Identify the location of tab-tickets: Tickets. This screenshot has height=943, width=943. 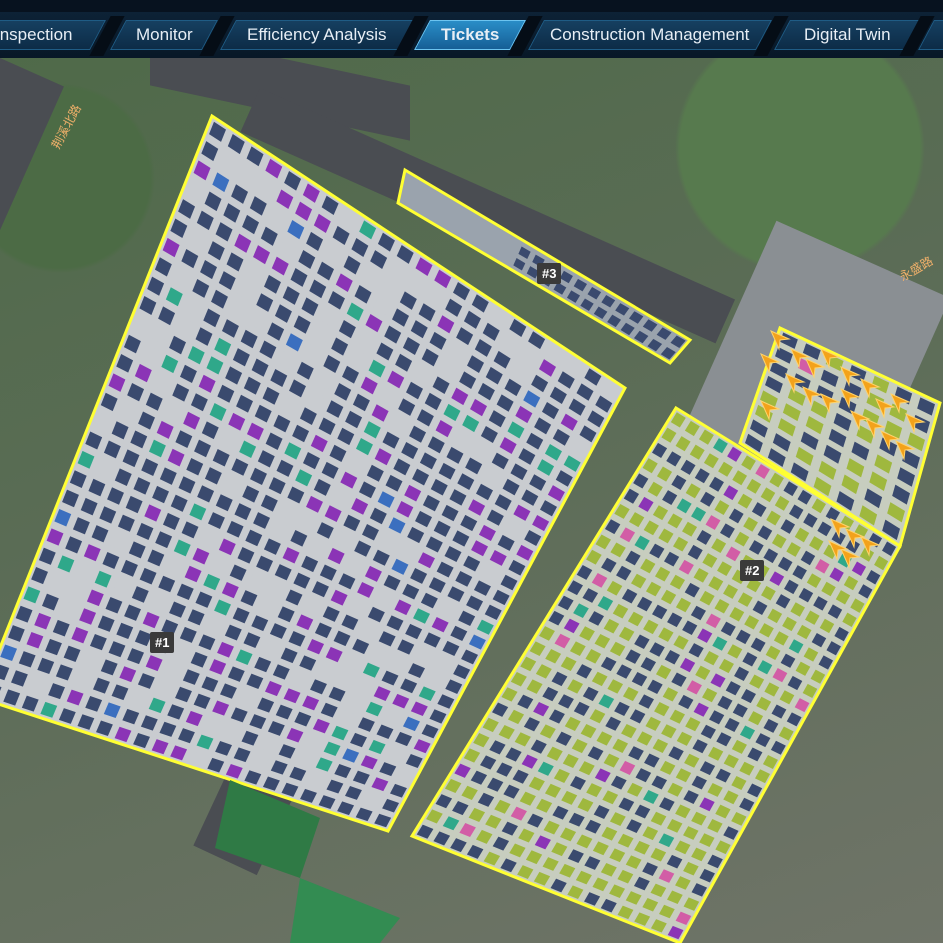
(470, 35).